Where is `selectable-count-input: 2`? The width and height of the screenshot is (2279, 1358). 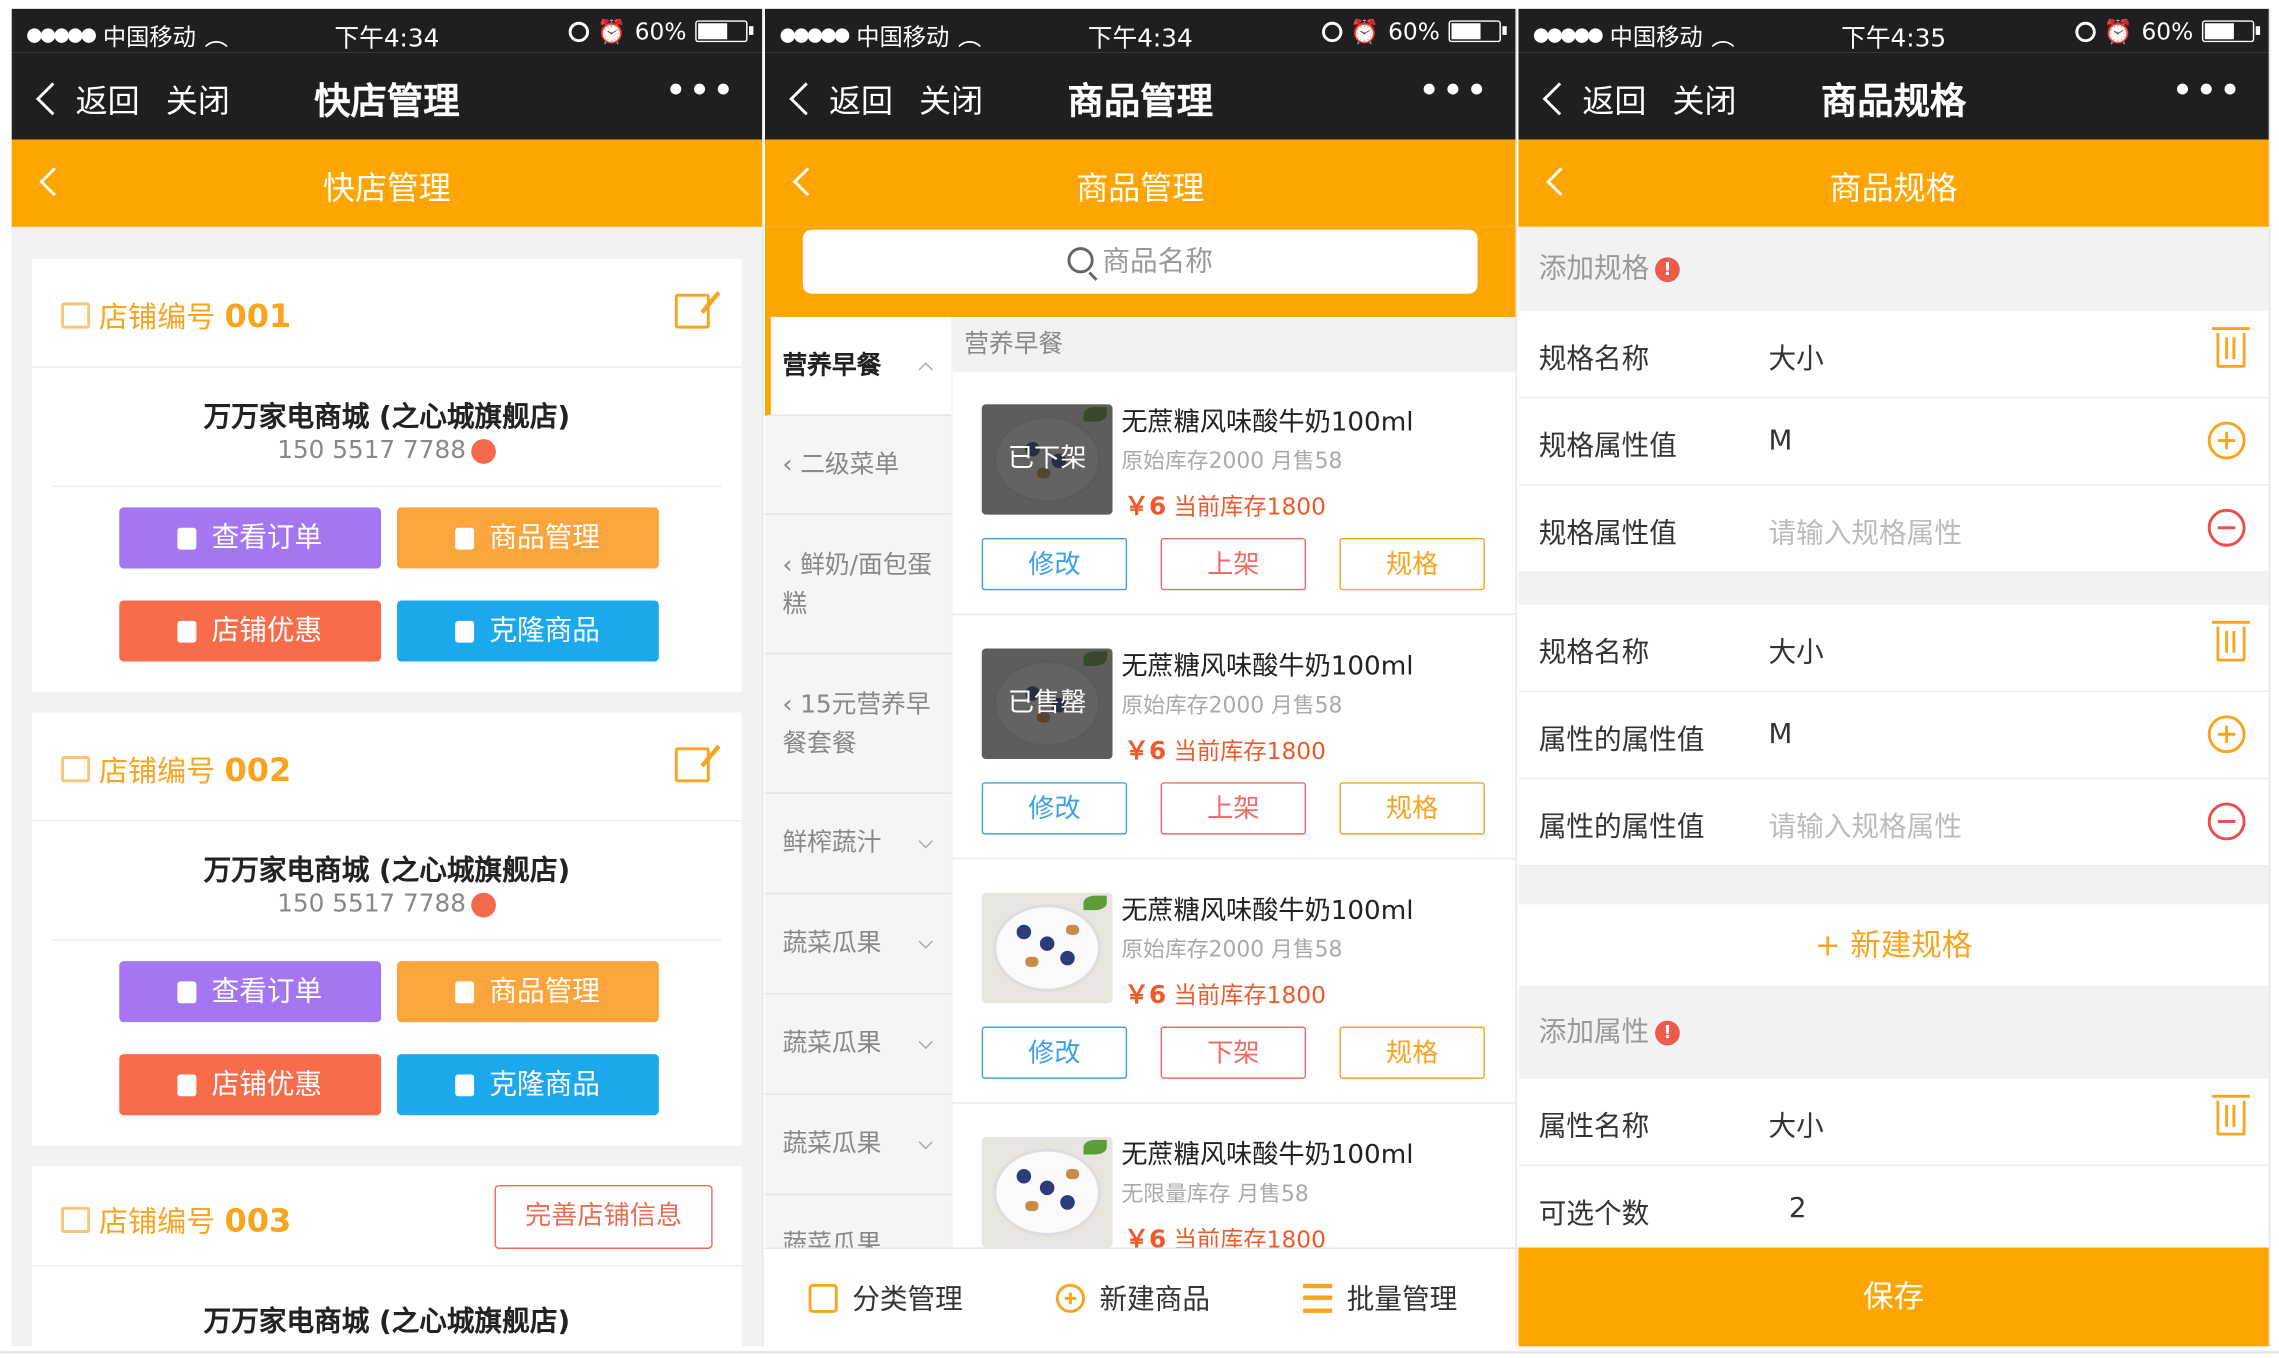
selectable-count-input: 2 is located at coordinates (1798, 1208).